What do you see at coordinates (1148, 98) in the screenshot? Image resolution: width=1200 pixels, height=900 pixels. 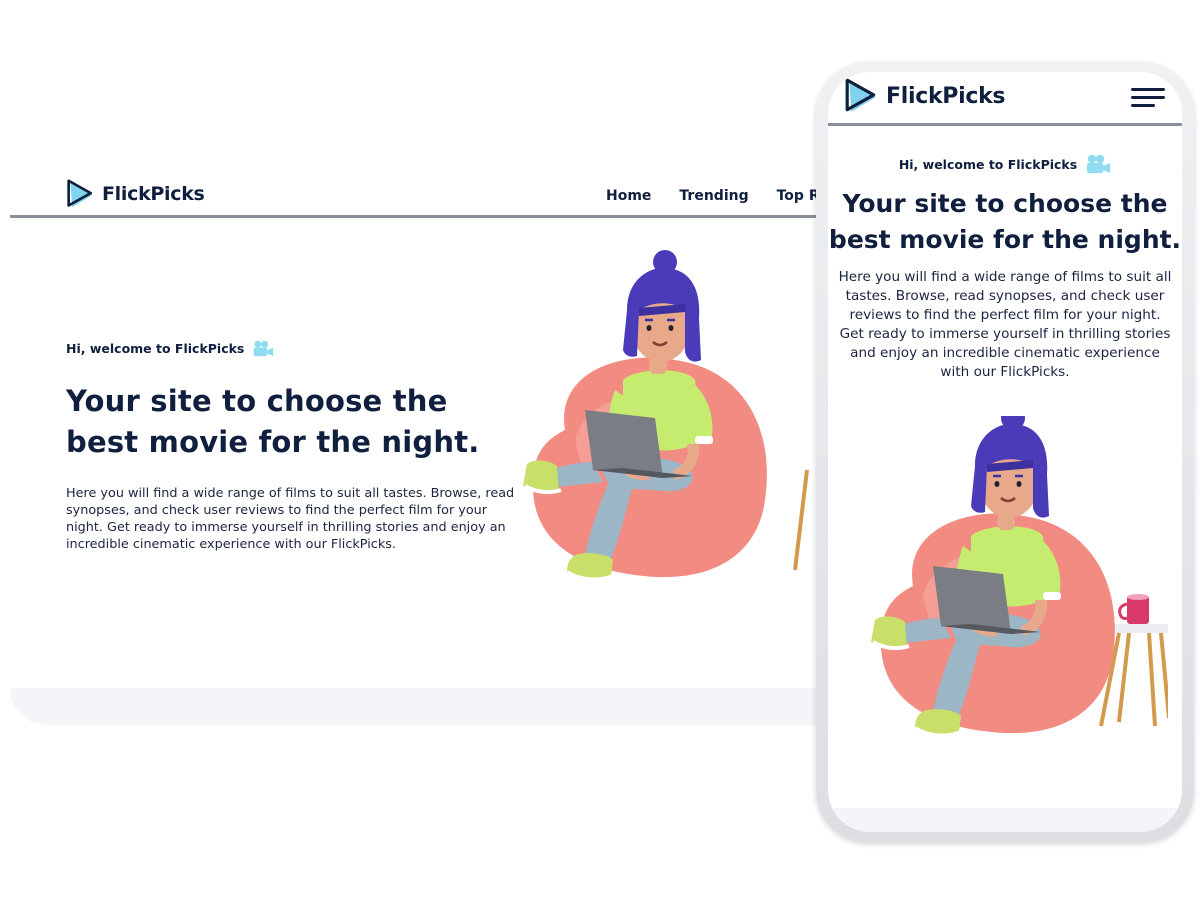 I see `hamburger-menu-icon` at bounding box center [1148, 98].